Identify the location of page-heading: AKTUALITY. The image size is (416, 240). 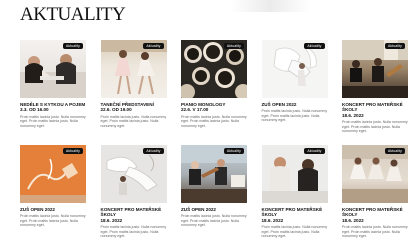
(73, 14).